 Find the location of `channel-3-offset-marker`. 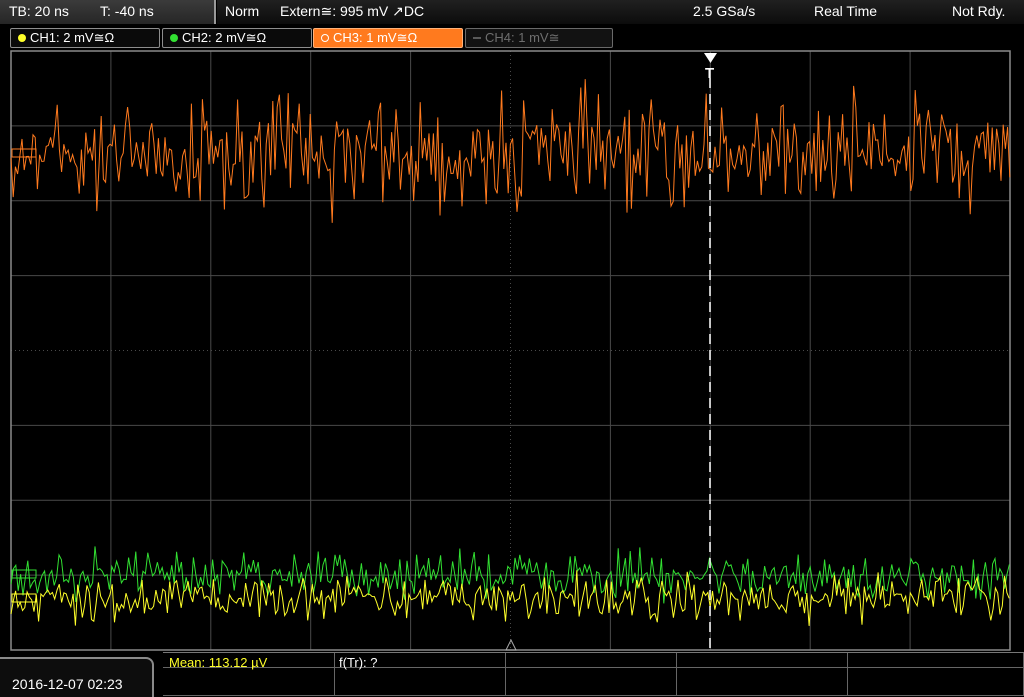

channel-3-offset-marker is located at coordinates (24, 153).